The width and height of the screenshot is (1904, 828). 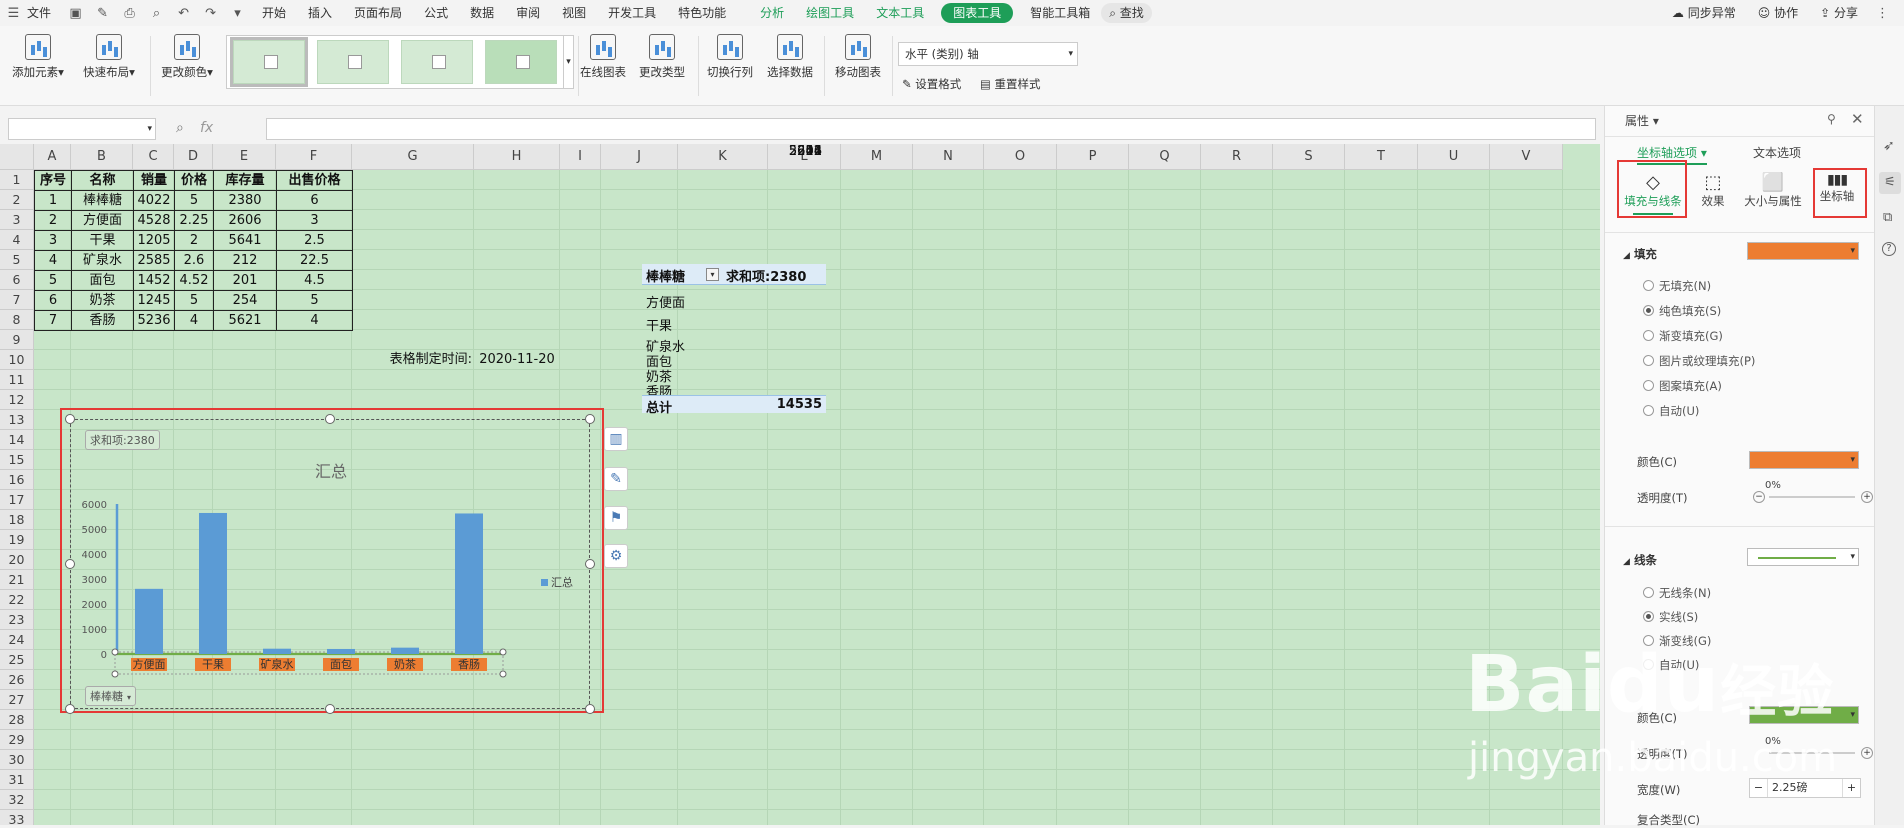 What do you see at coordinates (82, 129) in the screenshot?
I see `name-box: ▾` at bounding box center [82, 129].